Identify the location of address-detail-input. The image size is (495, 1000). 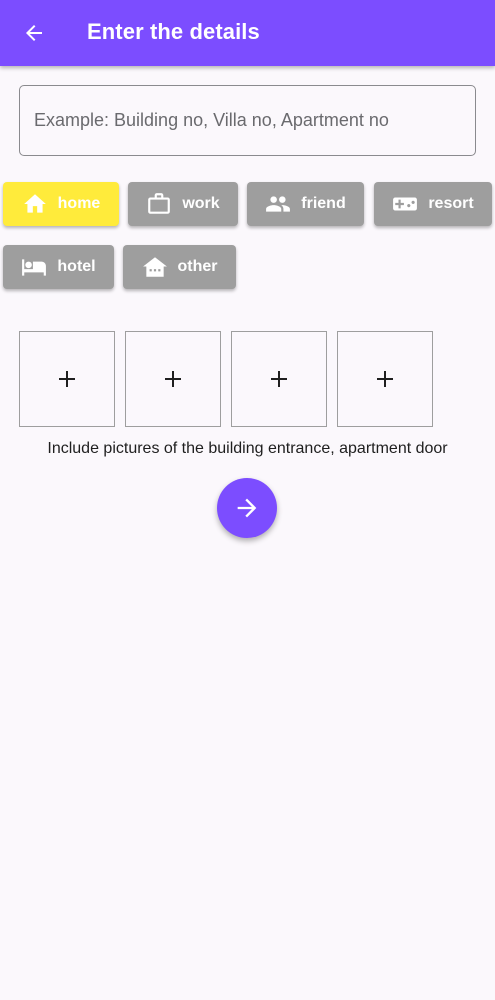
(247, 120).